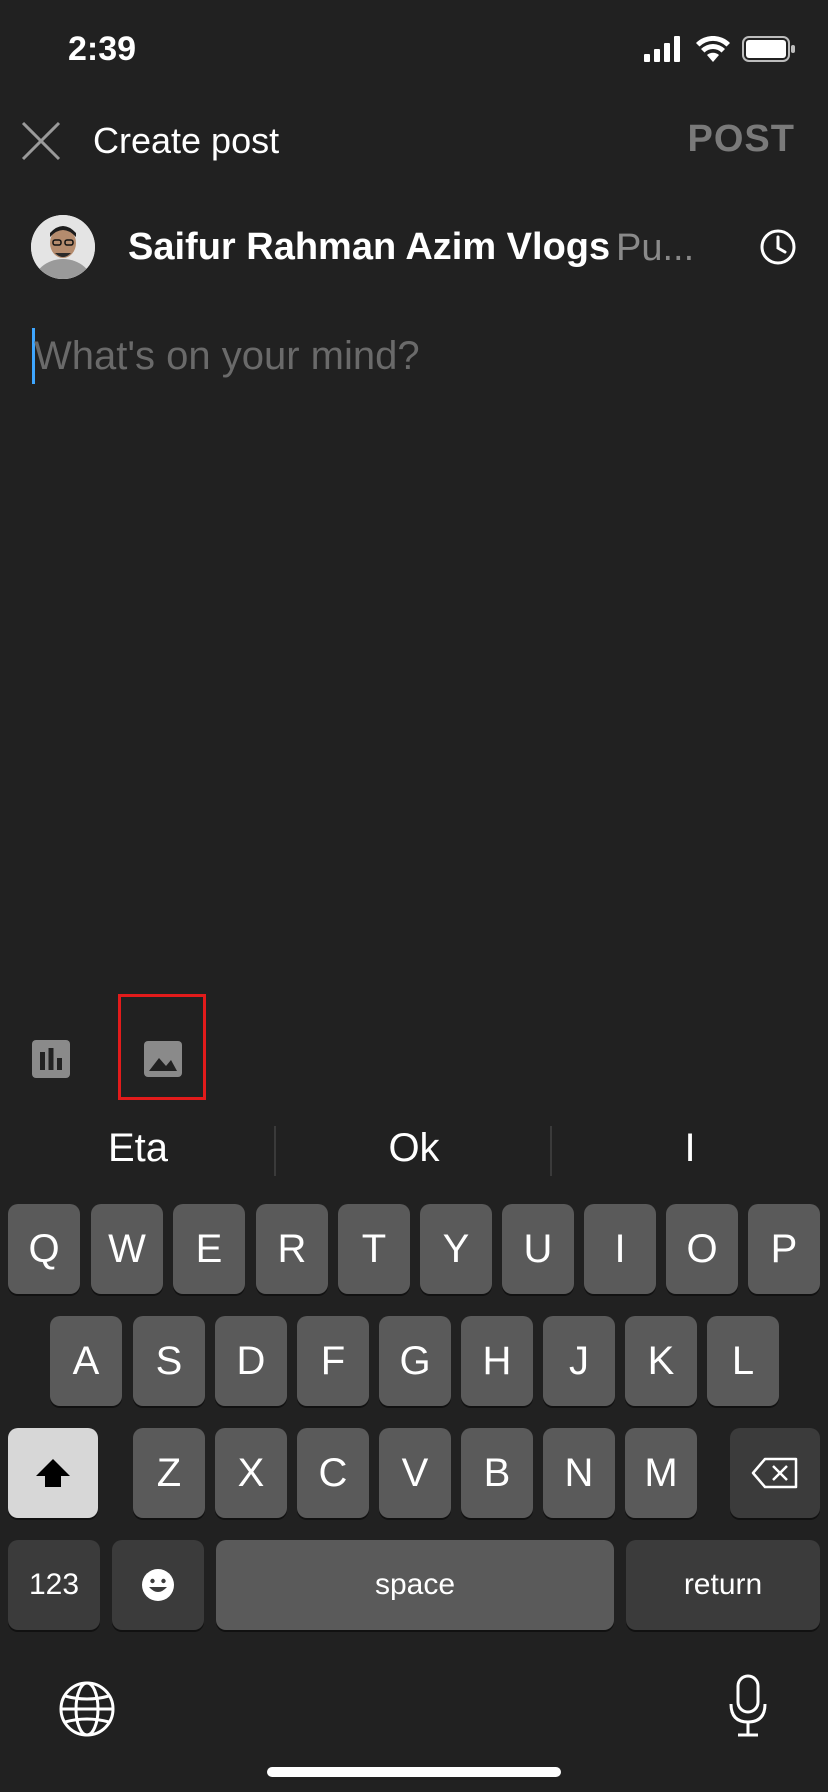 Image resolution: width=828 pixels, height=1792 pixels. I want to click on backspace-icon, so click(774, 1473).